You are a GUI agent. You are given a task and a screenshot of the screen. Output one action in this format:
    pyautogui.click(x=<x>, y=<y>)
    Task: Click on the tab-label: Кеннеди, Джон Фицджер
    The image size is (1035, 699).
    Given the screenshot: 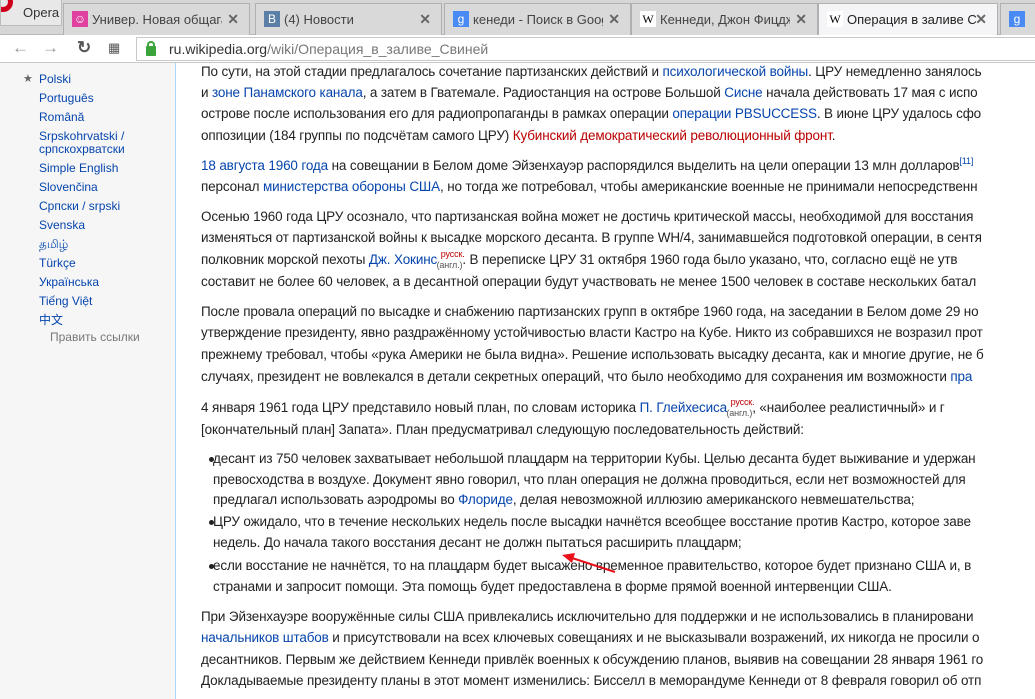 What is the action you would take?
    pyautogui.click(x=725, y=19)
    